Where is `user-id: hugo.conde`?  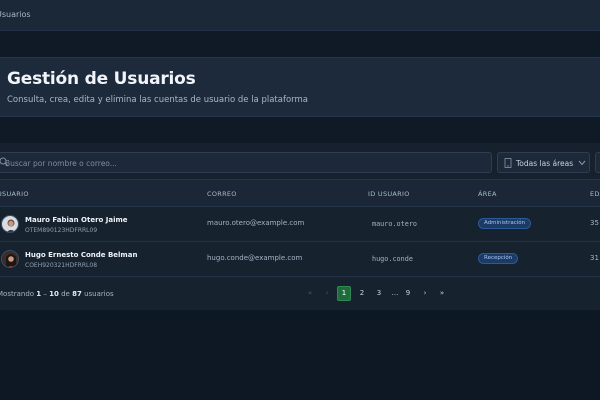 user-id: hugo.conde is located at coordinates (392, 259).